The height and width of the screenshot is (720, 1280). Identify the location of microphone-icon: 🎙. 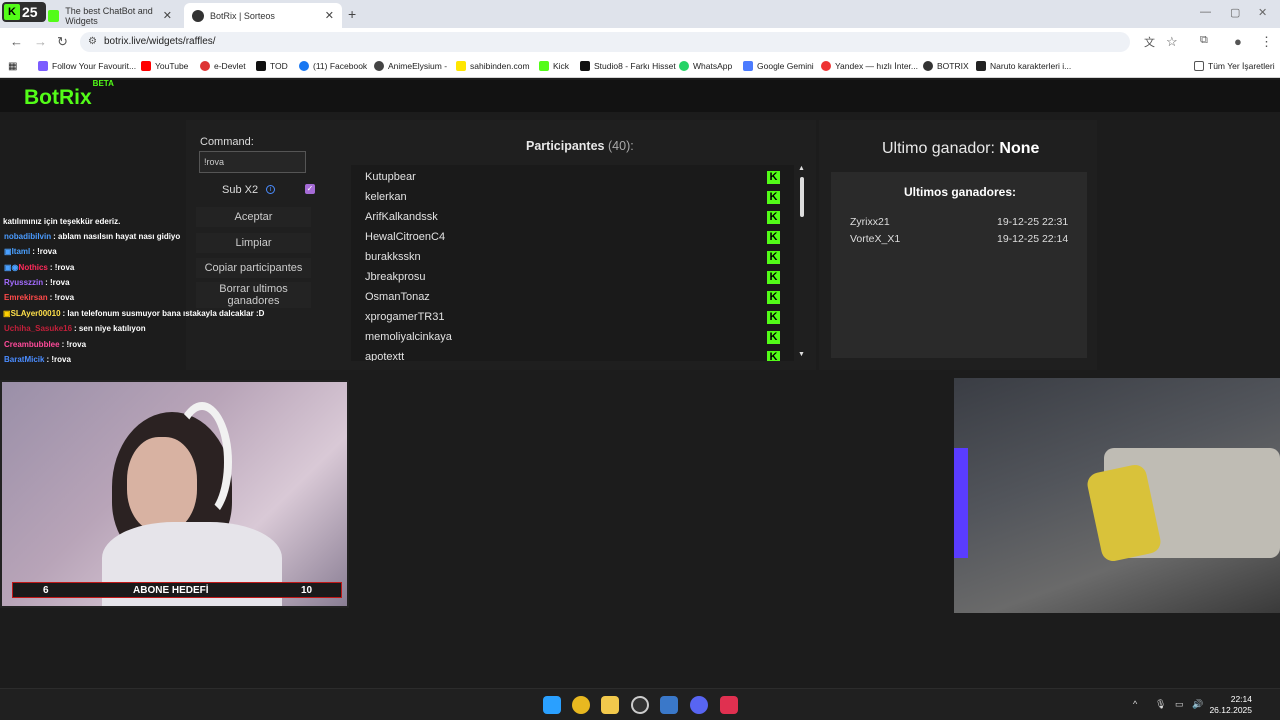
(1160, 704).